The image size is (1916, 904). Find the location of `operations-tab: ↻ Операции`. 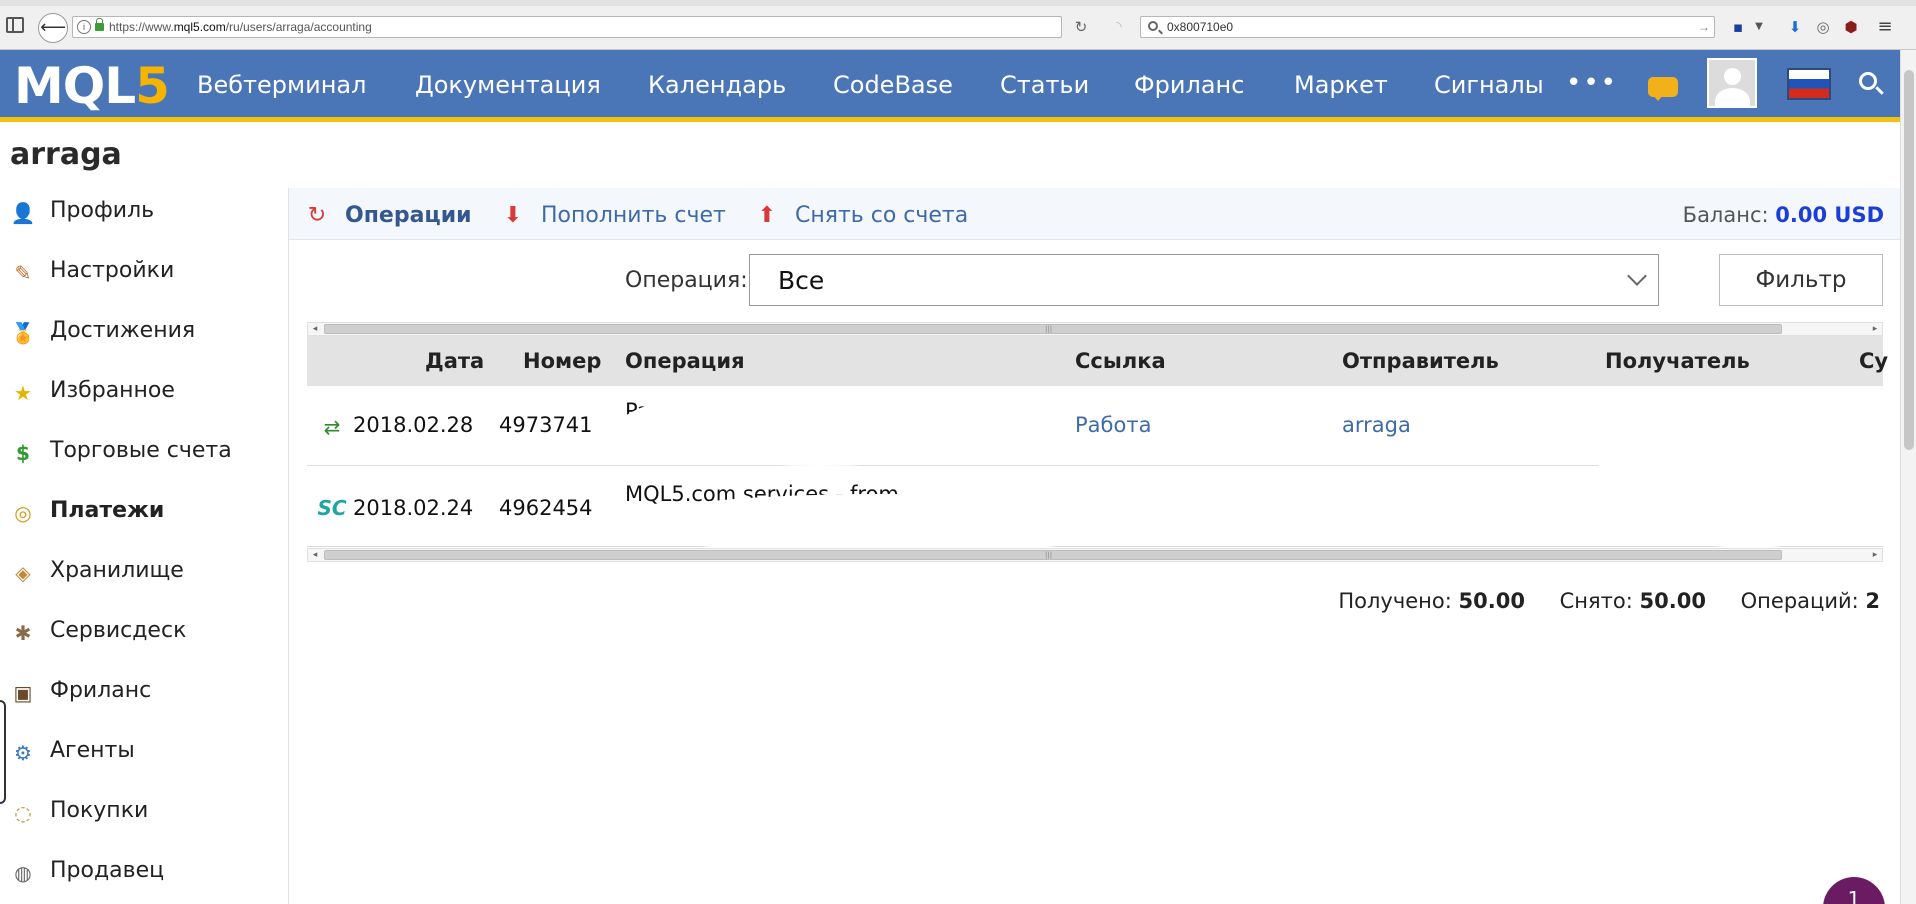

operations-tab: ↻ Операции is located at coordinates (388, 215).